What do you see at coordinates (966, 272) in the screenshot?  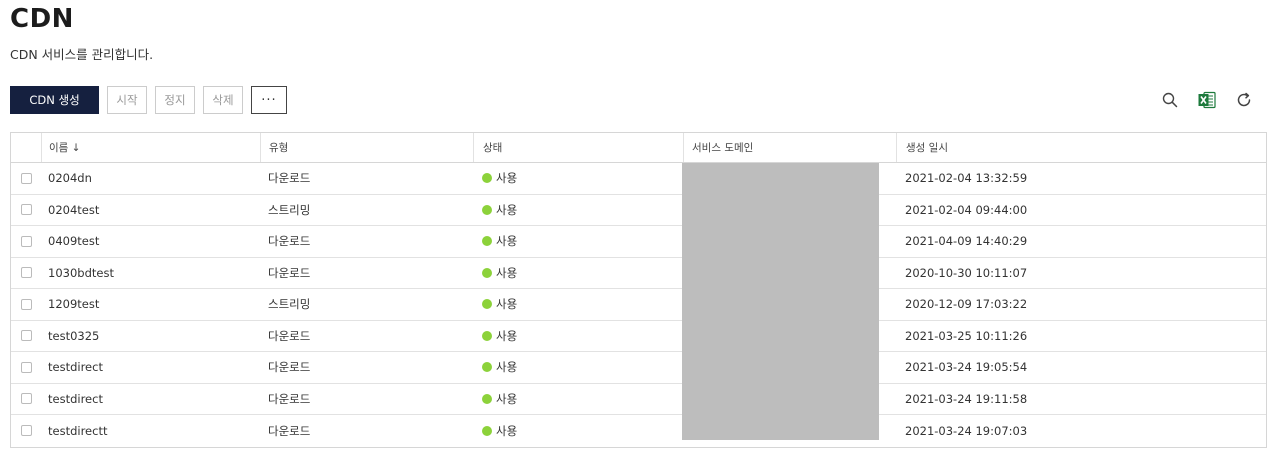 I see `cell-created: 2020-10-30 10:11:07` at bounding box center [966, 272].